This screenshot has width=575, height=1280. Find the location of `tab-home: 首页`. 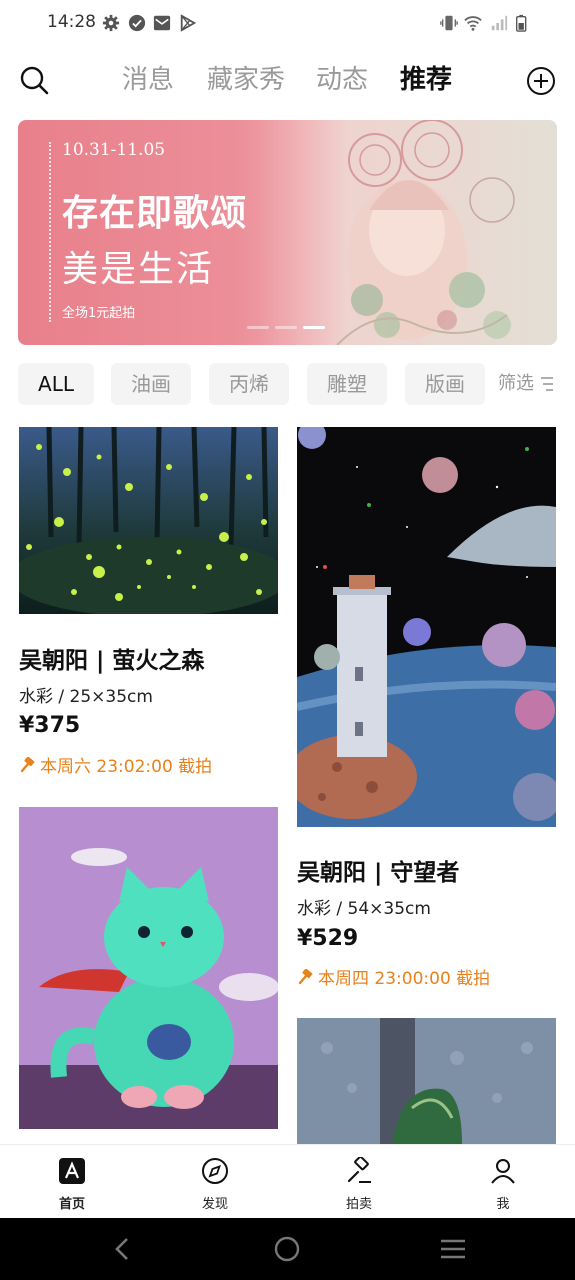

tab-home: 首页 is located at coordinates (72, 1182).